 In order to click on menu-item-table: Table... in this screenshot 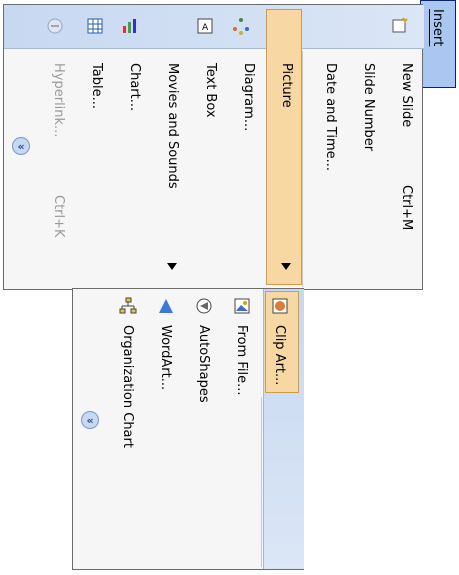, I will do `click(97, 168)`.